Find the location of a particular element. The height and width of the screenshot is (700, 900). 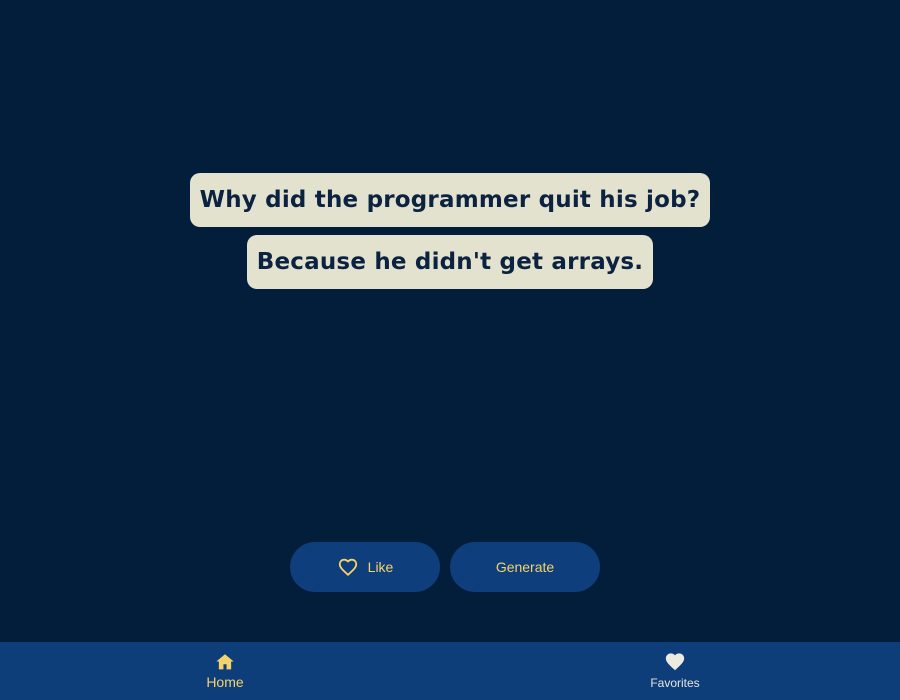

joke-setup: Why did the programmer quit his job? is located at coordinates (450, 200).